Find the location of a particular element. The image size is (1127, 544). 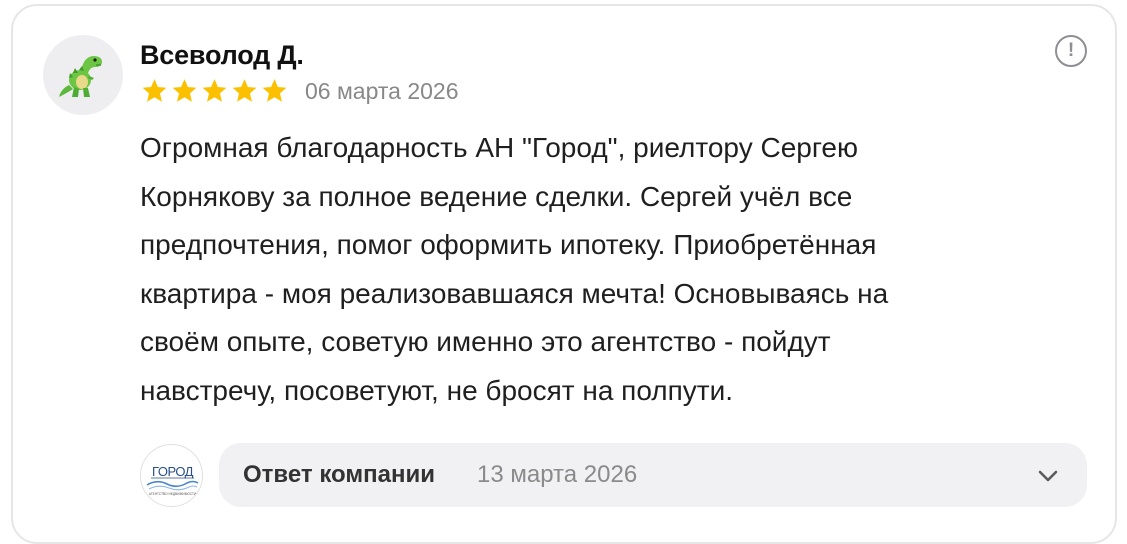

review-date: 06 марта 2026 is located at coordinates (382, 91).